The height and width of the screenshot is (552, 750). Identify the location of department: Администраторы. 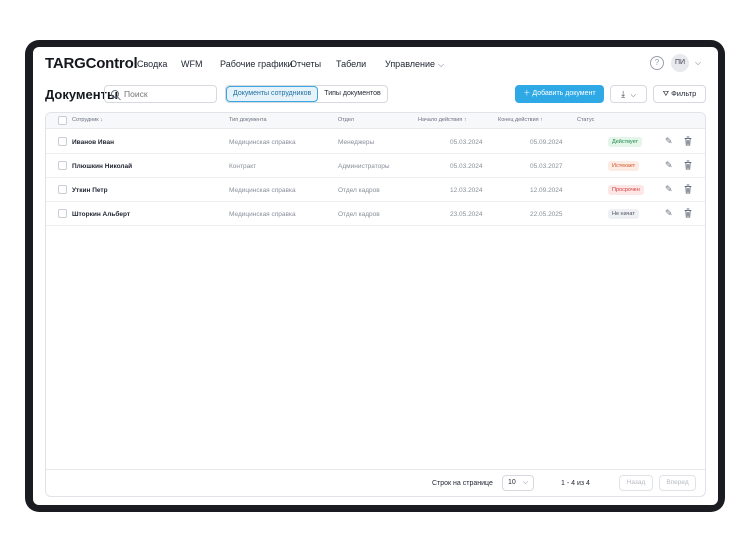
(364, 166).